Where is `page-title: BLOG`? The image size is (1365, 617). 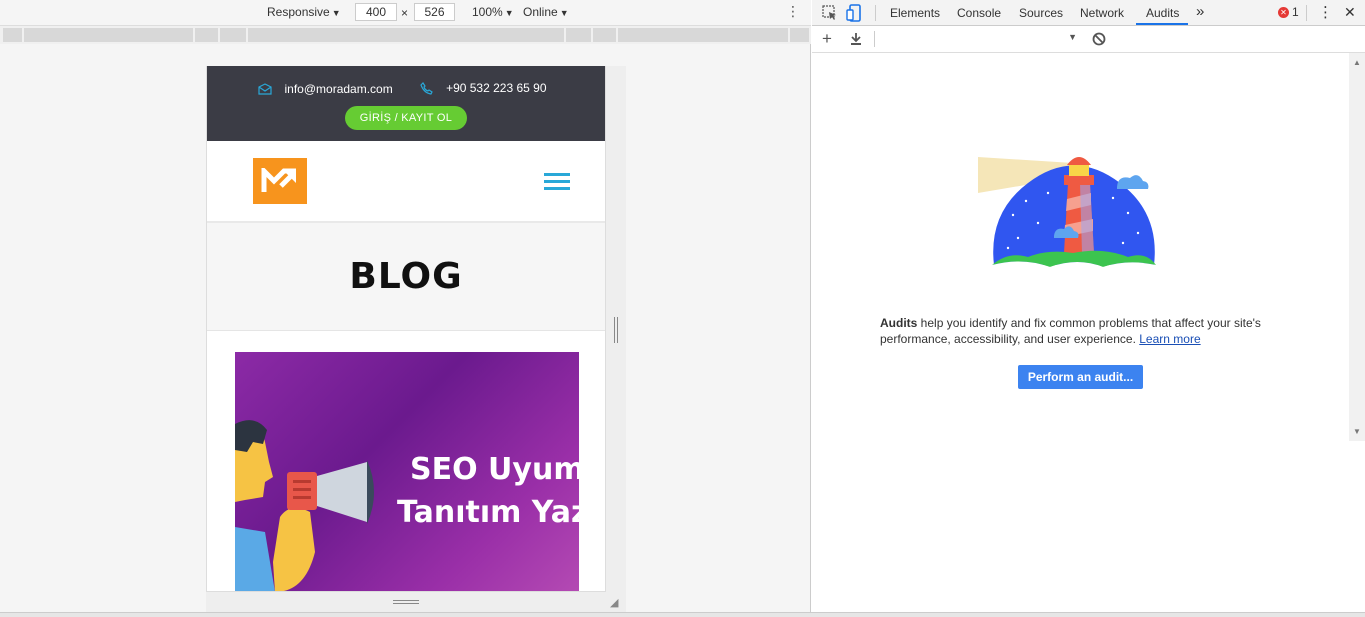
page-title: BLOG is located at coordinates (406, 276).